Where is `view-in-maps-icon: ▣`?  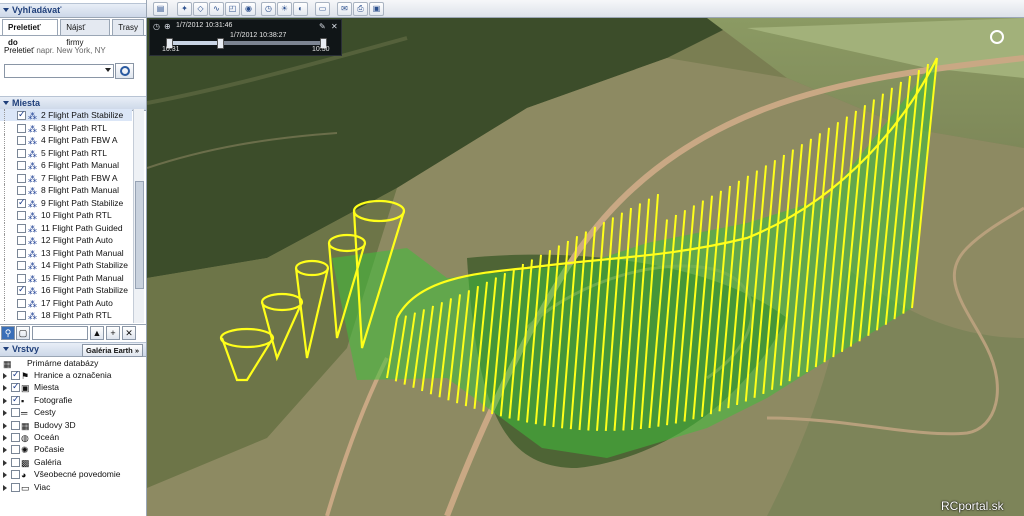 view-in-maps-icon: ▣ is located at coordinates (376, 9).